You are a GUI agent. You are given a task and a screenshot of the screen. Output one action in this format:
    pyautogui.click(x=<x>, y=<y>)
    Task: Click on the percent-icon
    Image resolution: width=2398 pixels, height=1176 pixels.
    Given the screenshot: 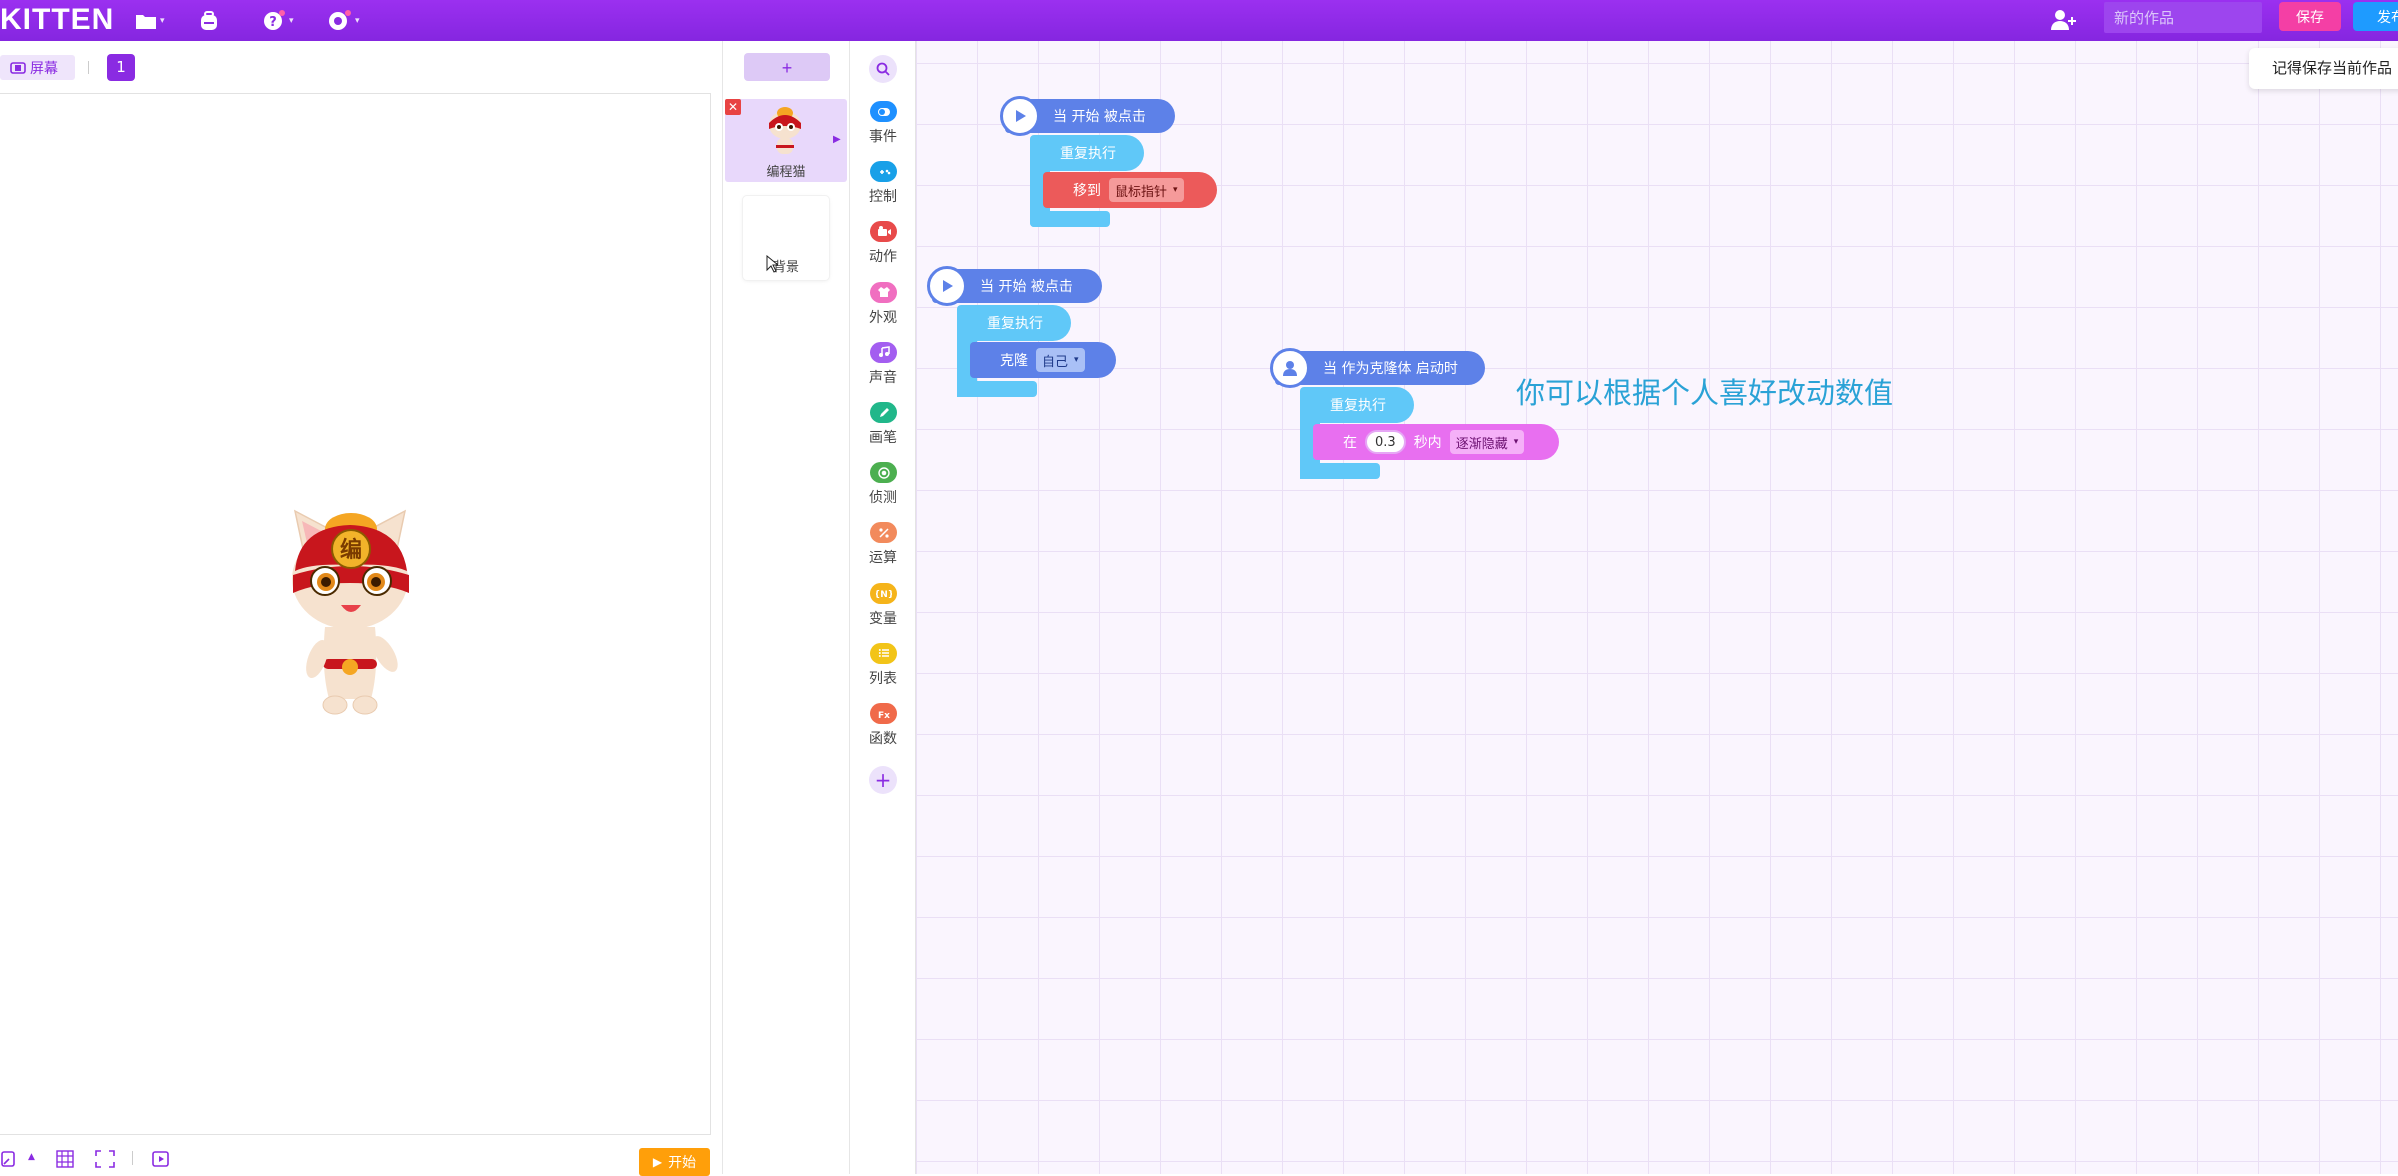 What is the action you would take?
    pyautogui.click(x=883, y=533)
    